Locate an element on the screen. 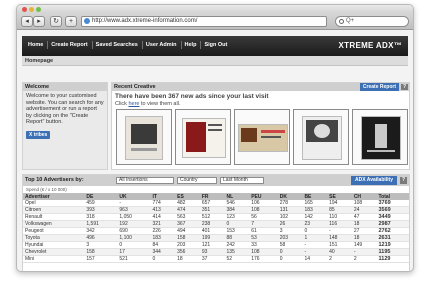 The image size is (423, 281). title-bar is located at coordinates (215, 9).